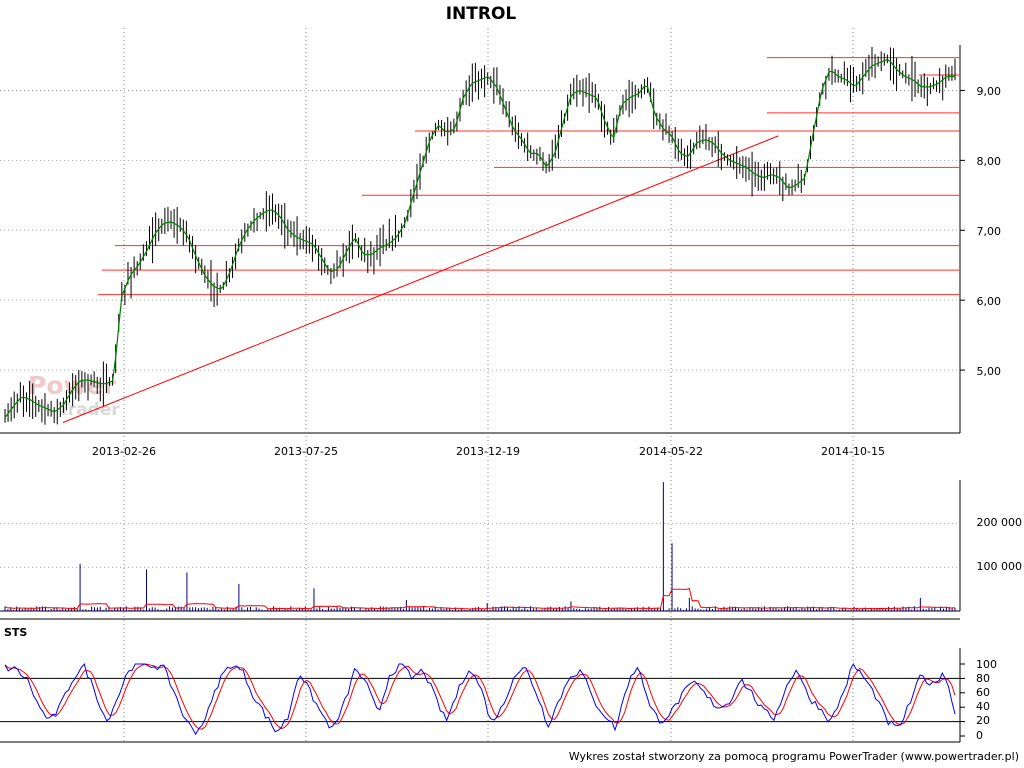 Image resolution: width=1024 pixels, height=768 pixels. Describe the element at coordinates (853, 451) in the screenshot. I see `x-tick-label: 2014-10-15` at that location.